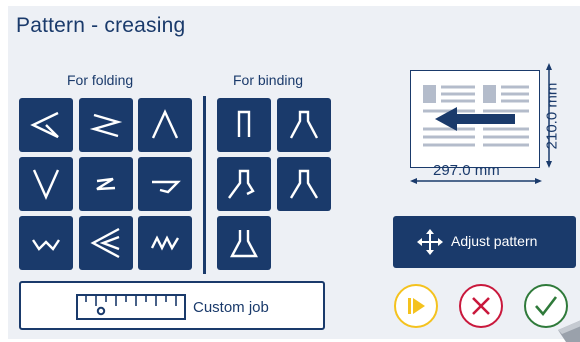  What do you see at coordinates (166, 187) in the screenshot?
I see `fold-gate-icon` at bounding box center [166, 187].